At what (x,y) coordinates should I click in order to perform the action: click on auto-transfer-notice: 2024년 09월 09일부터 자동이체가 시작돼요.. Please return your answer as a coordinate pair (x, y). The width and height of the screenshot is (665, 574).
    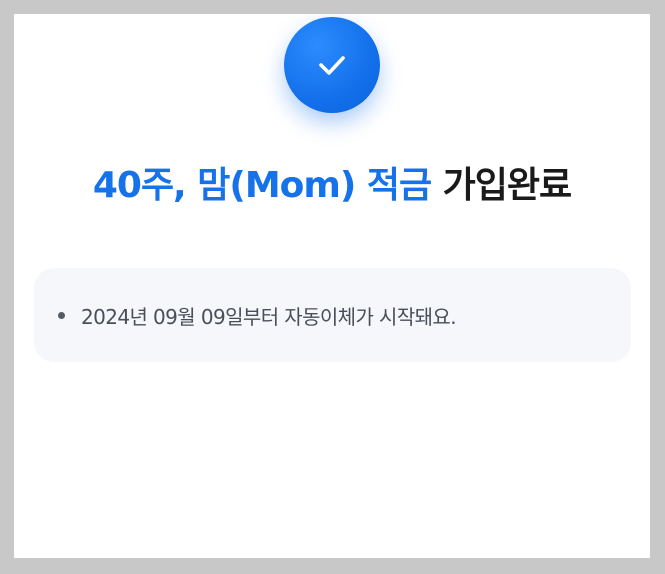
    Looking at the image, I should click on (269, 317).